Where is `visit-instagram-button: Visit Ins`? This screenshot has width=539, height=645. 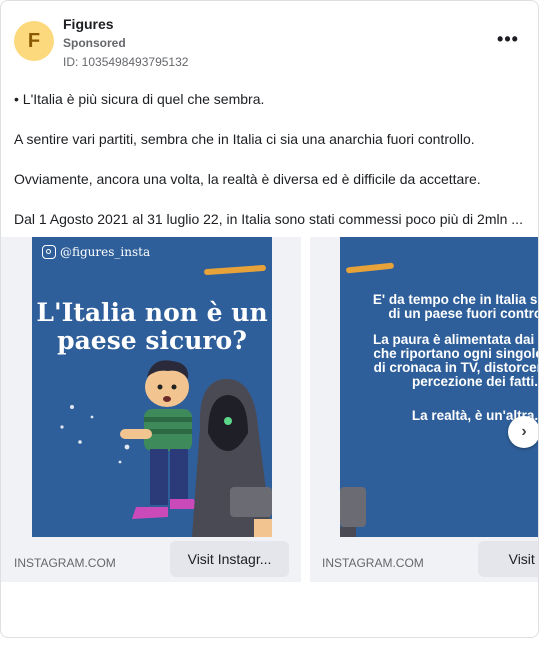
visit-instagram-button: Visit Ins is located at coordinates (508, 559).